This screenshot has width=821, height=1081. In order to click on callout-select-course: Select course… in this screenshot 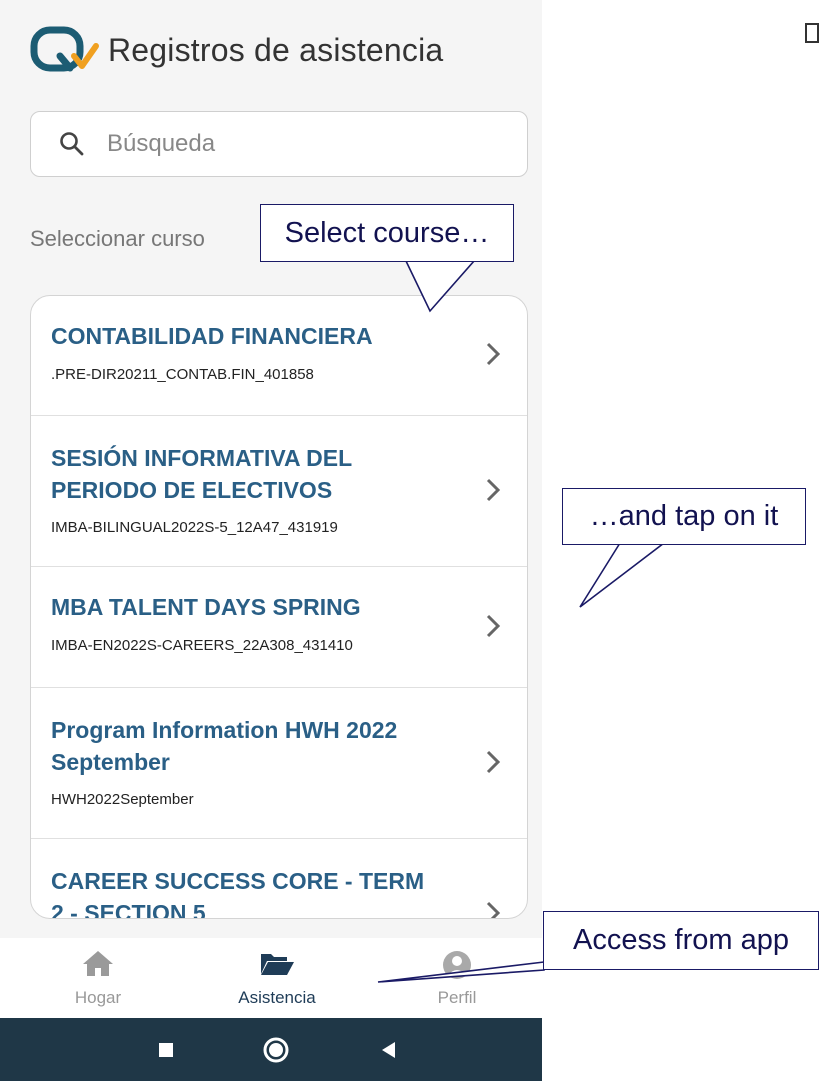, I will do `click(387, 233)`.